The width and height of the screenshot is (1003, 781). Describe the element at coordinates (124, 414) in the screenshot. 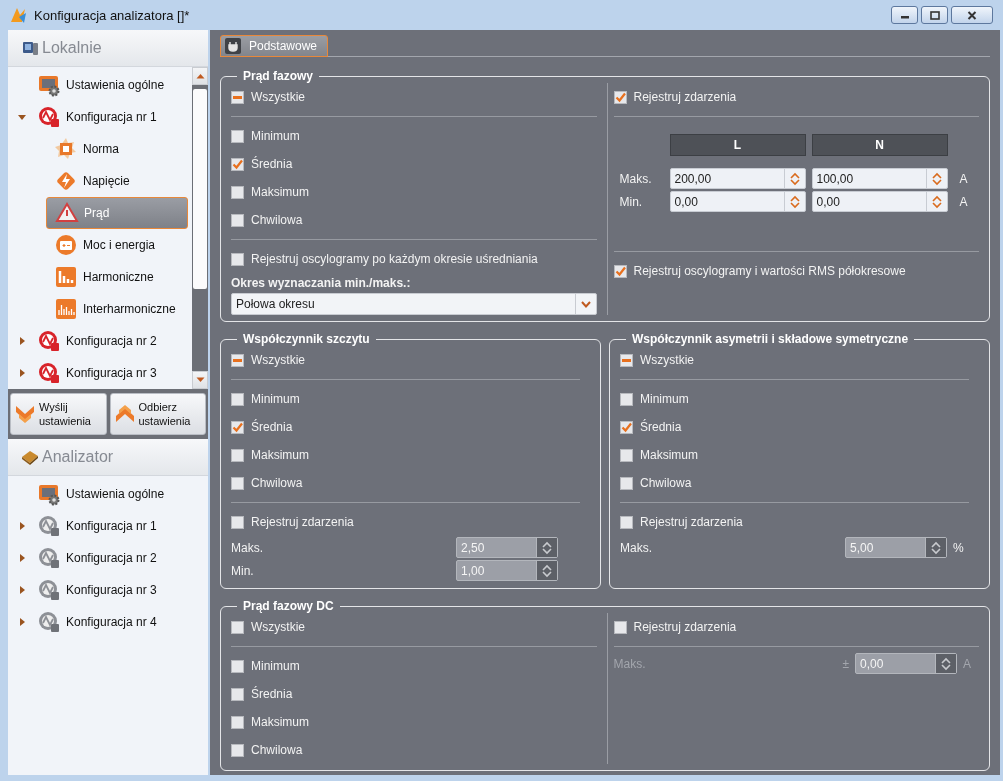

I see `chevron-up-icon` at that location.